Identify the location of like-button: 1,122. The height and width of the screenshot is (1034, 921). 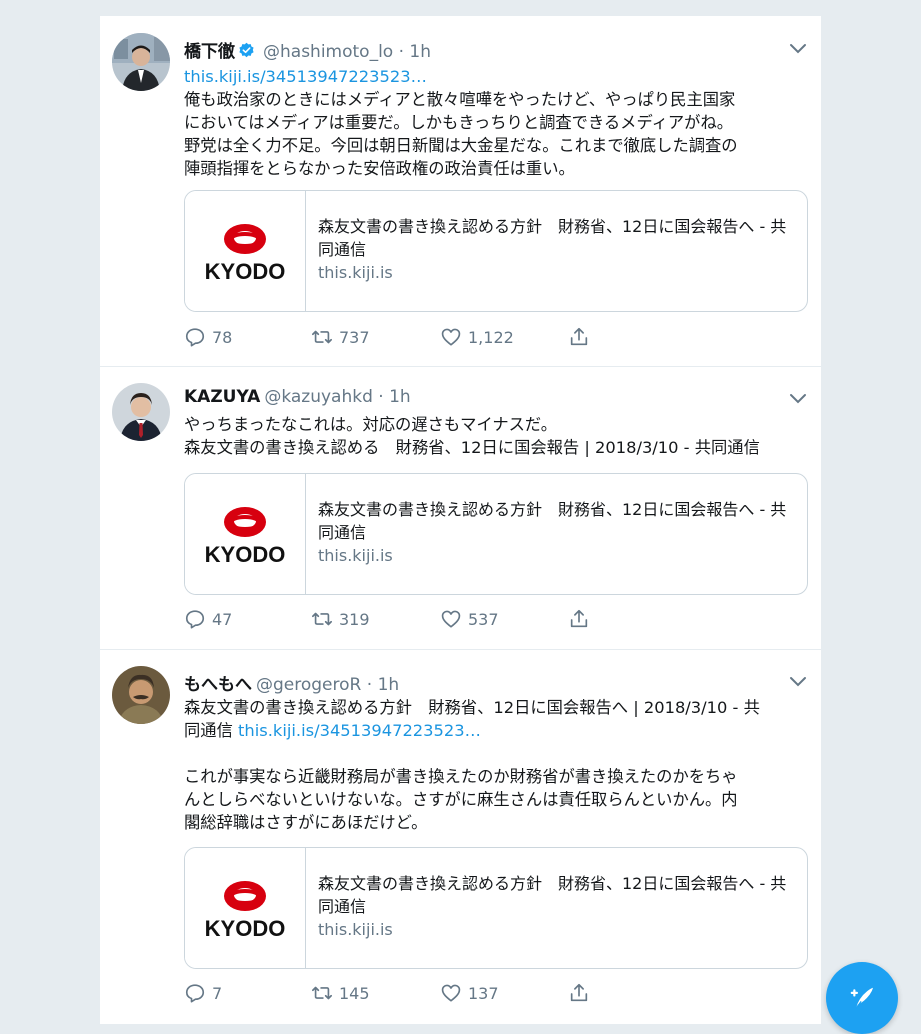
(477, 337).